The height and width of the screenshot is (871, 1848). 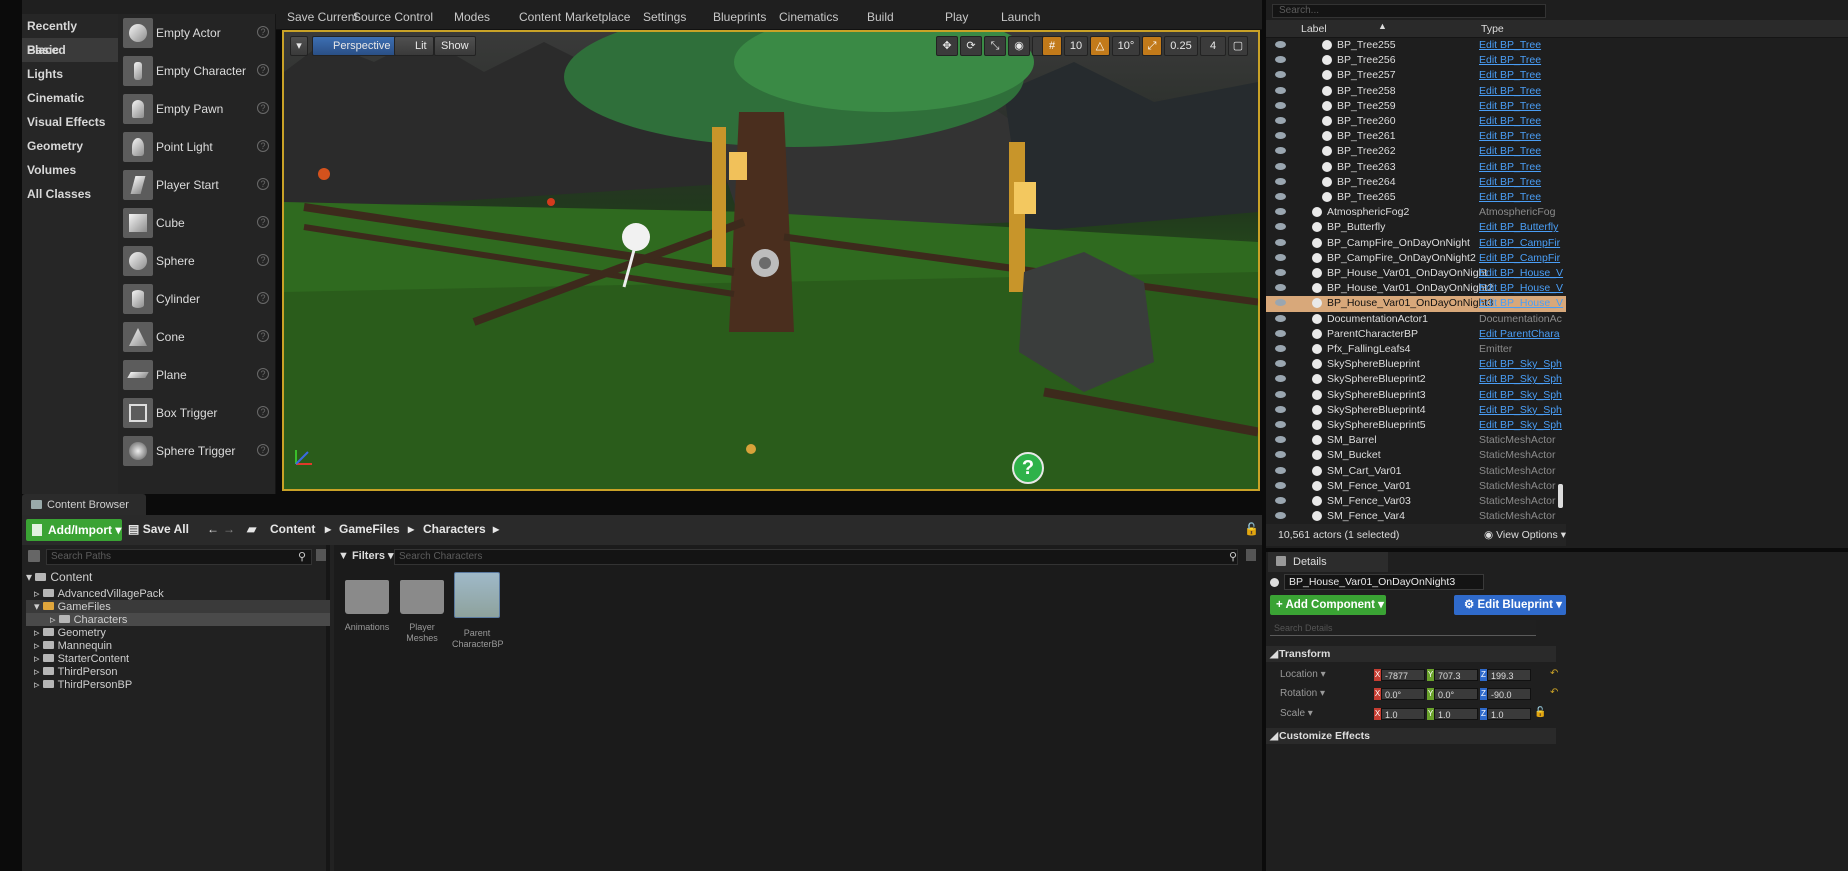 What do you see at coordinates (292, 529) in the screenshot?
I see `breadcrumb-content: Content` at bounding box center [292, 529].